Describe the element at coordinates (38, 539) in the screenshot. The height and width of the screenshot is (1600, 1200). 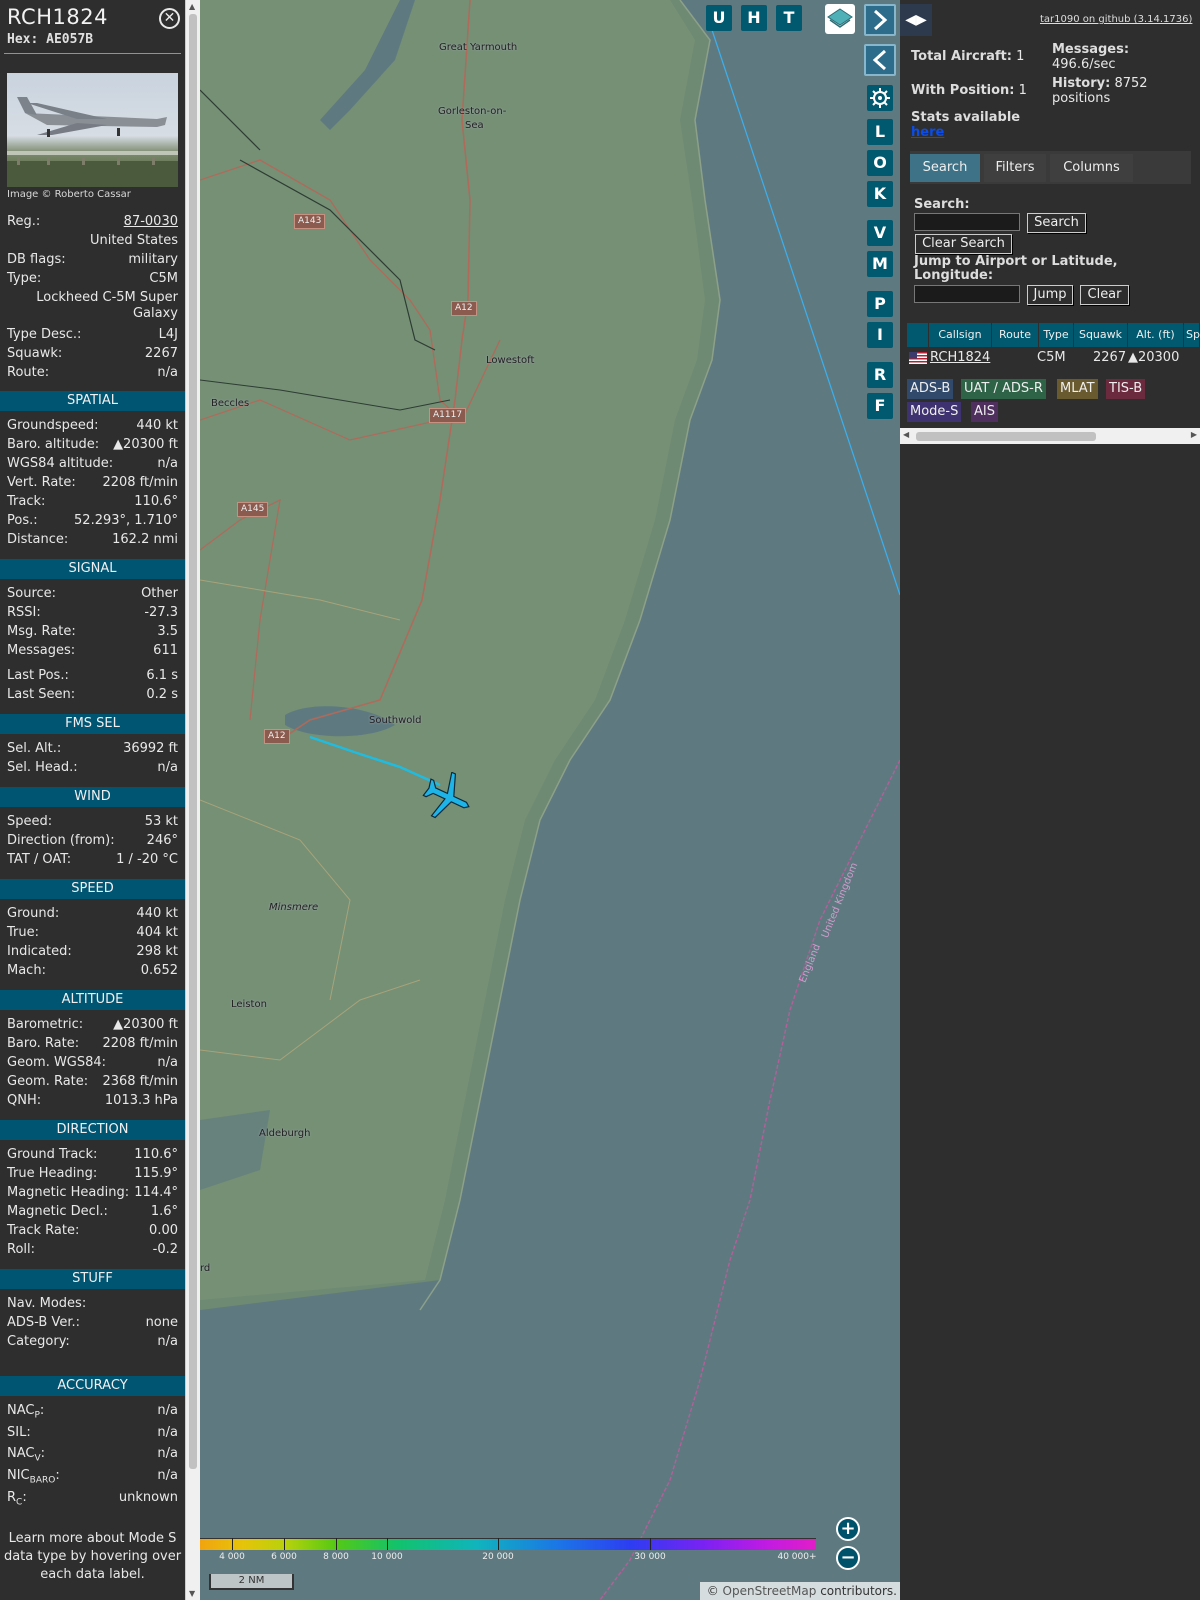
I see `distance-label: Distance:` at that location.